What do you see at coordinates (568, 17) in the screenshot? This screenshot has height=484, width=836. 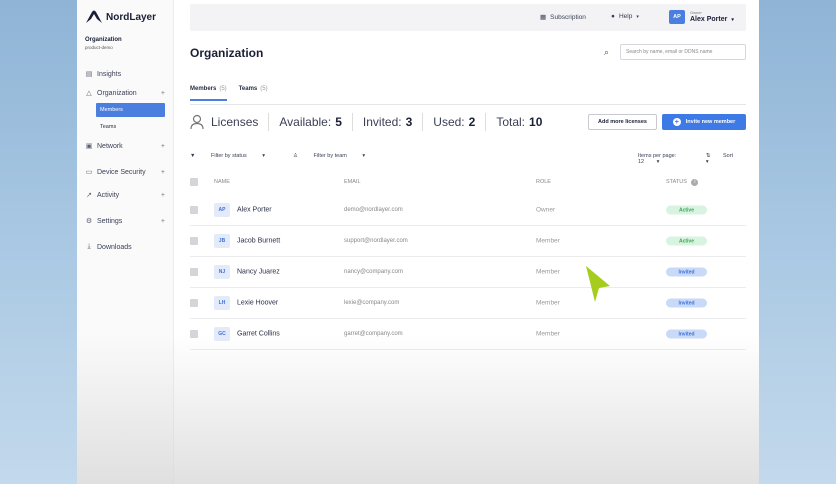 I see `subscription-label: Subscription` at bounding box center [568, 17].